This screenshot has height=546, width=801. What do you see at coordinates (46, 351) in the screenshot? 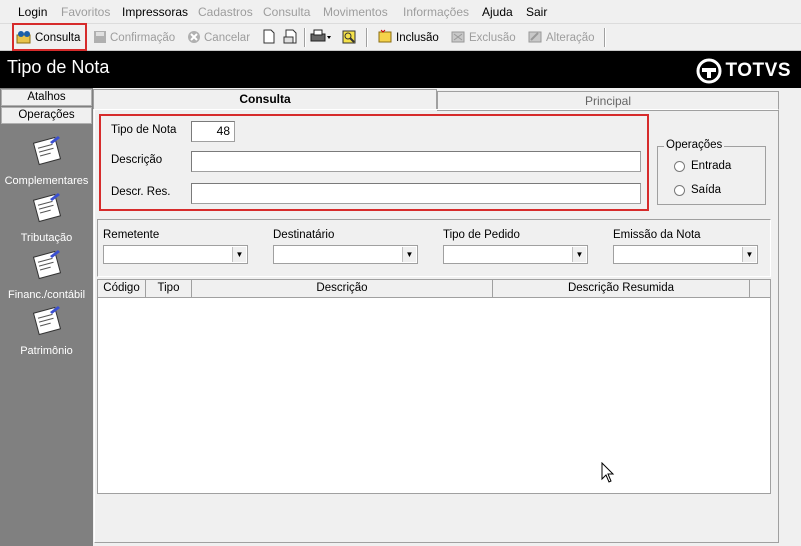
I see `shortcut-label: Patrimônio` at bounding box center [46, 351].